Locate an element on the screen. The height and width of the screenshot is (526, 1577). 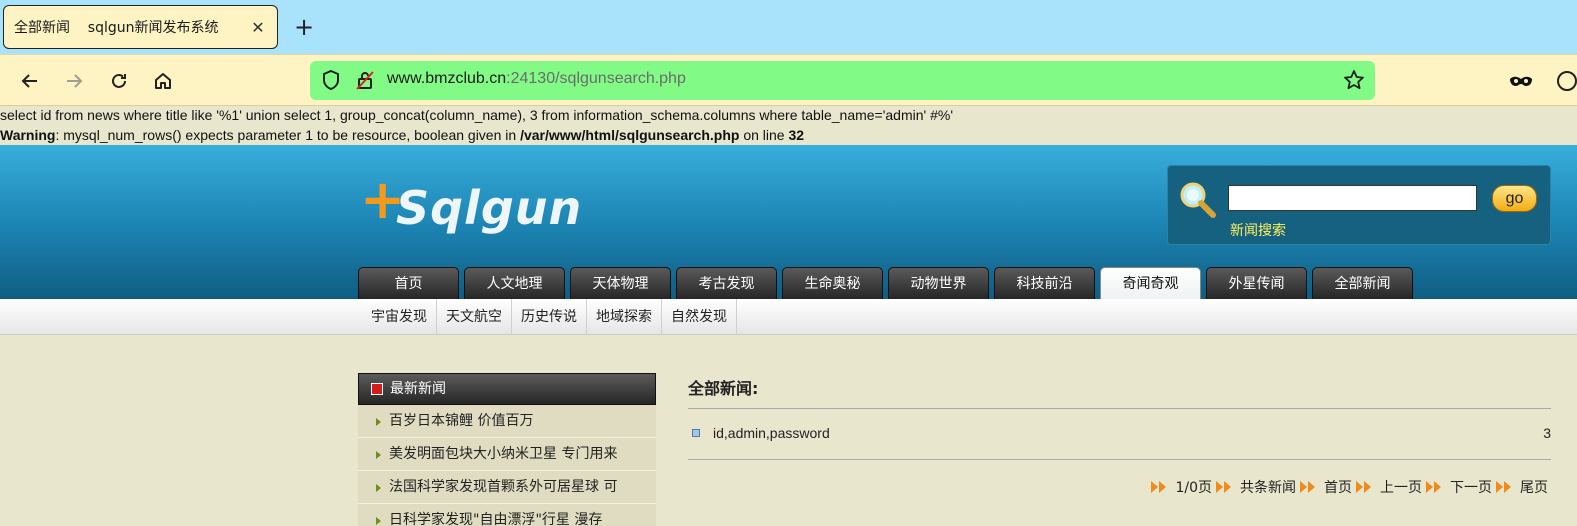
list-item: 百岁日本锦鲤 价值百万 is located at coordinates (507, 421).